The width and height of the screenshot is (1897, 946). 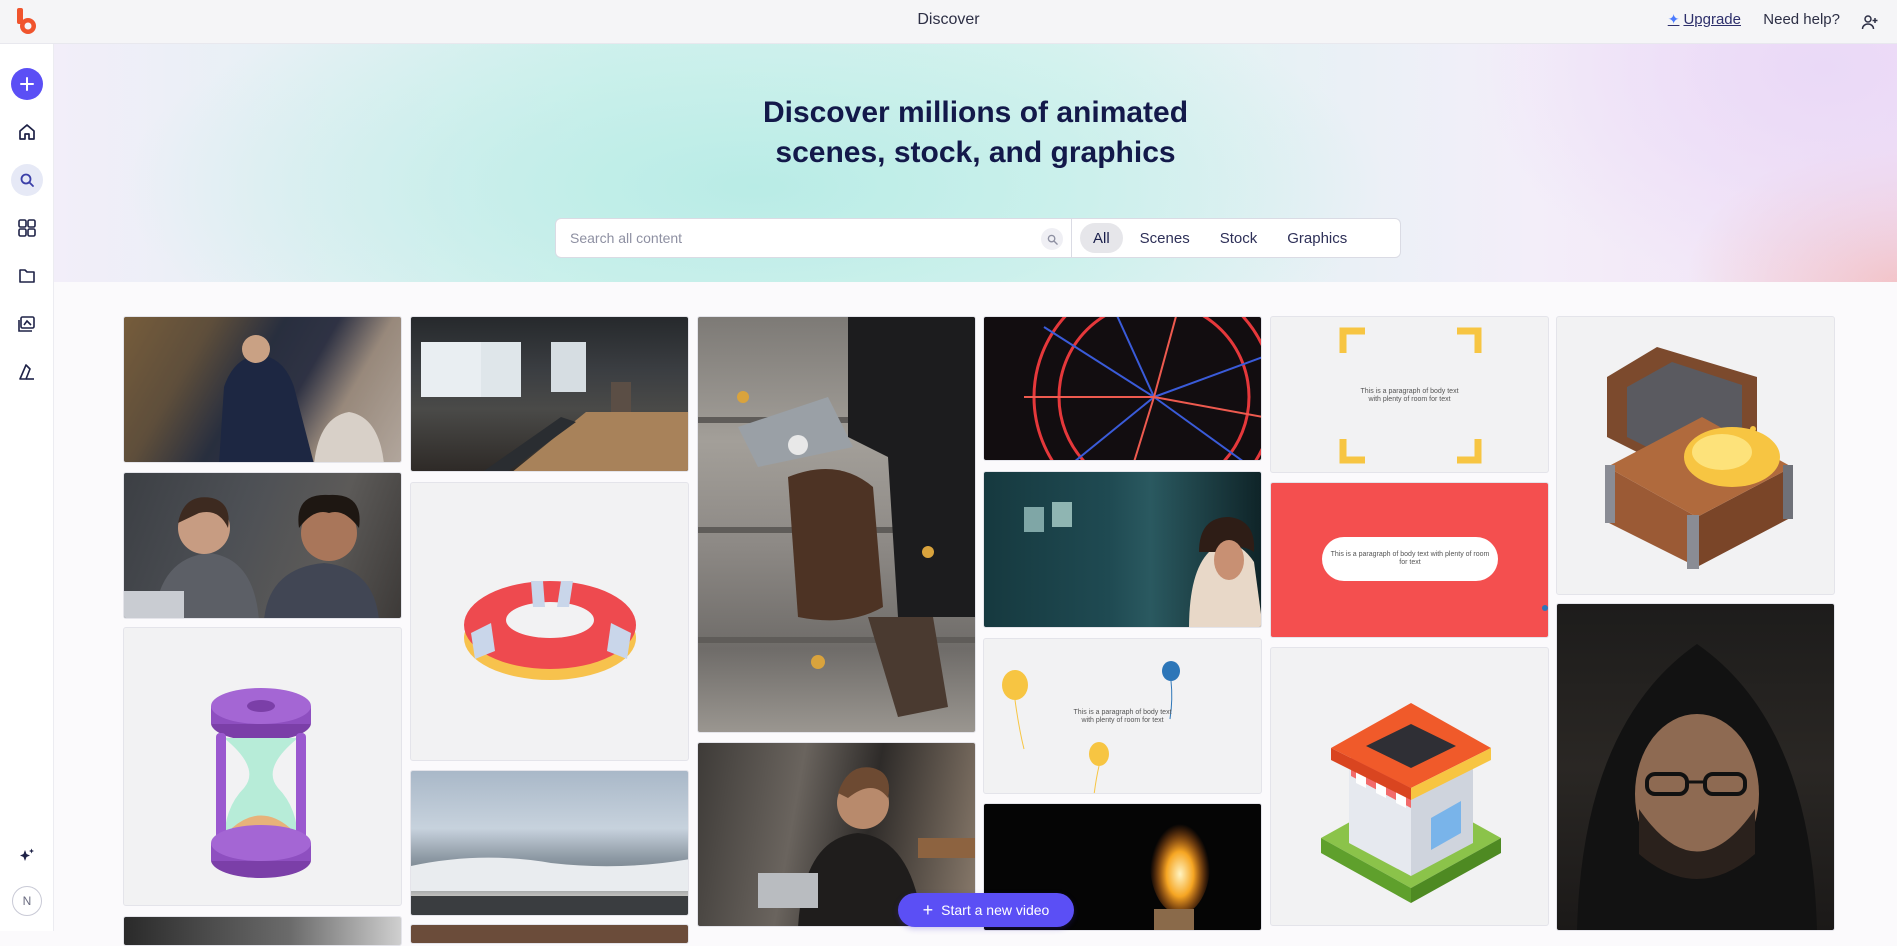 I want to click on start-new-video-button: + Start a new video, so click(x=986, y=910).